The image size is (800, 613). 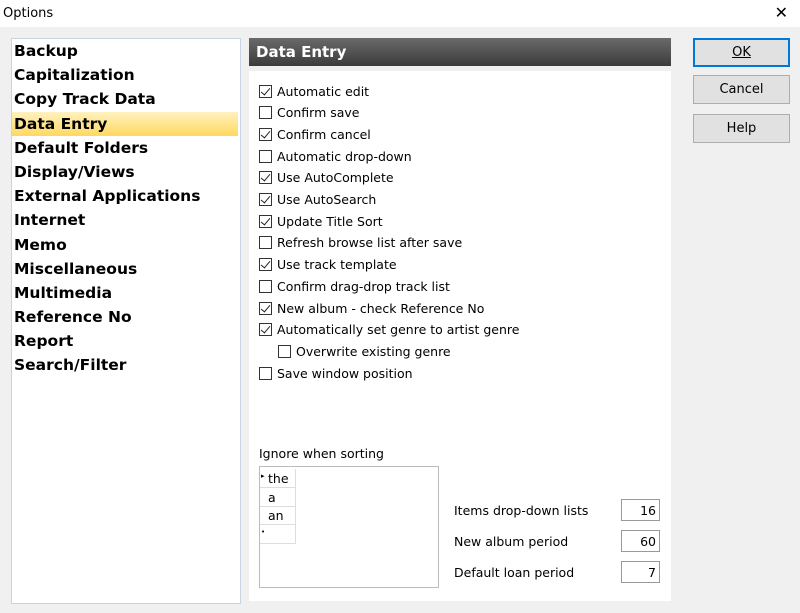 I want to click on category-item: Report, so click(x=125, y=341).